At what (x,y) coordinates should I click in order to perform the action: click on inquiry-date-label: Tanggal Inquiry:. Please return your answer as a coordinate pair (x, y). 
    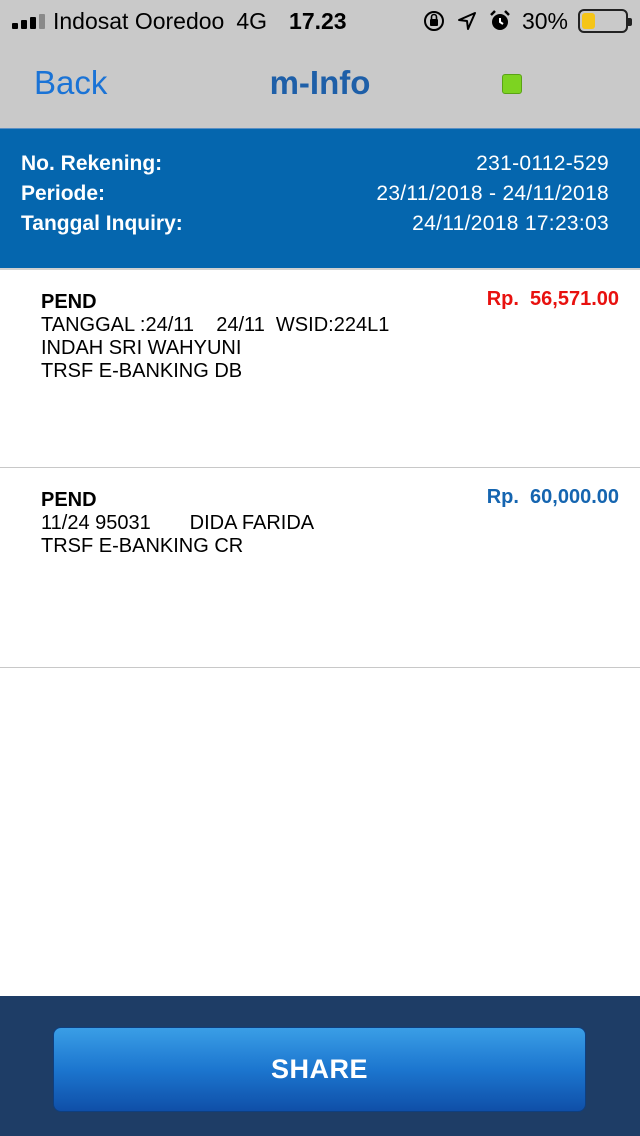
    Looking at the image, I should click on (102, 223).